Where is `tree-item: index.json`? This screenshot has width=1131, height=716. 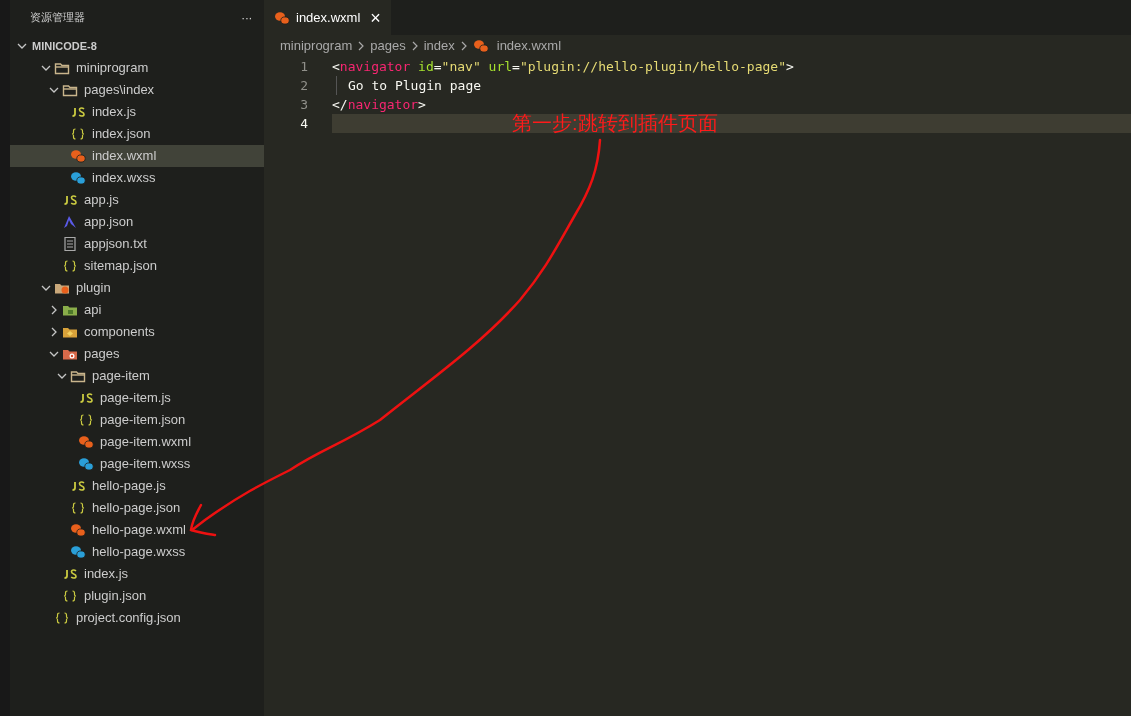
tree-item: index.json is located at coordinates (137, 134).